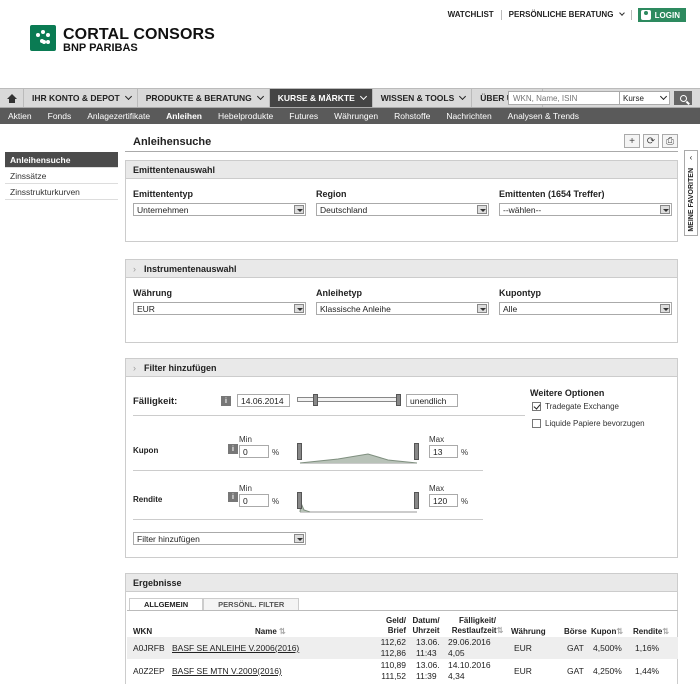 This screenshot has width=700, height=684. I want to click on kupon-min-handle, so click(299, 451).